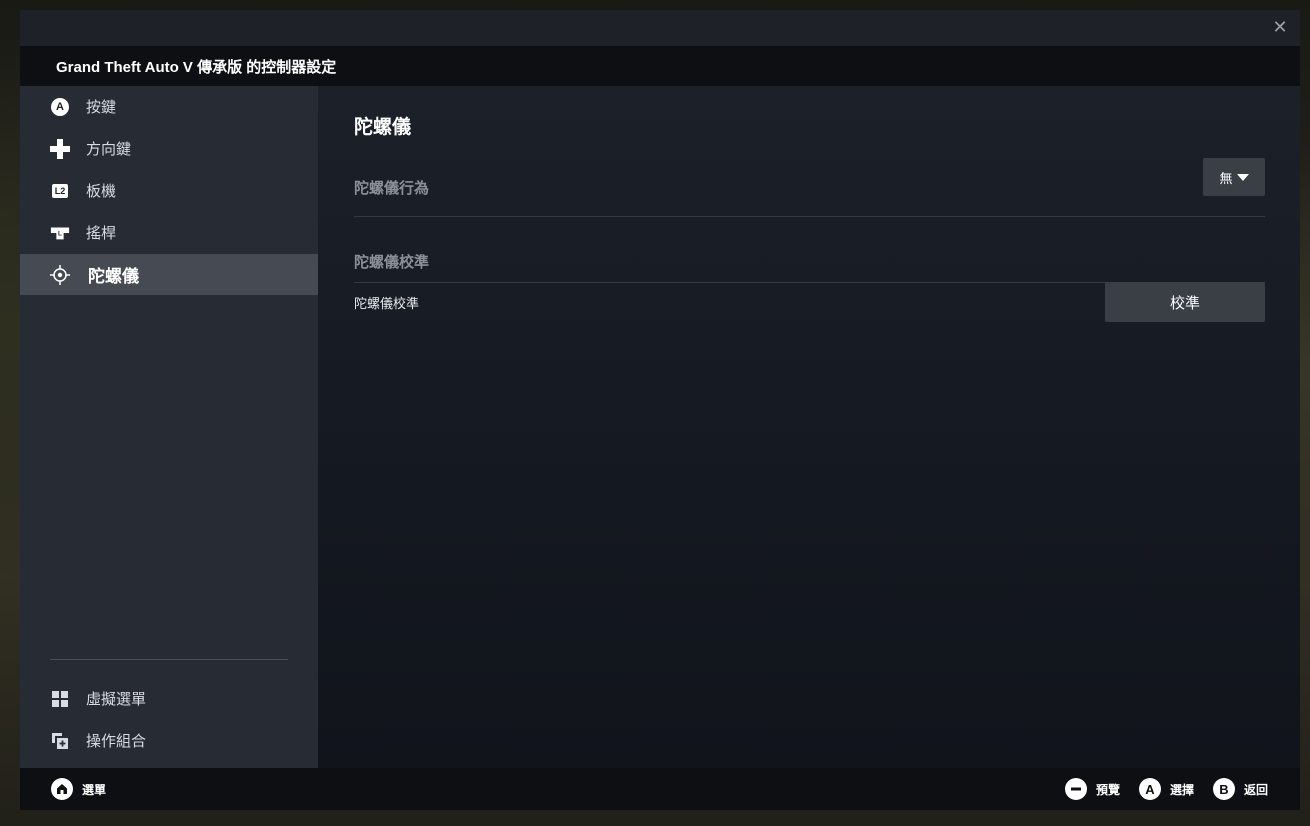  Describe the element at coordinates (1185, 302) in the screenshot. I see `calibrate-button: 校準` at that location.